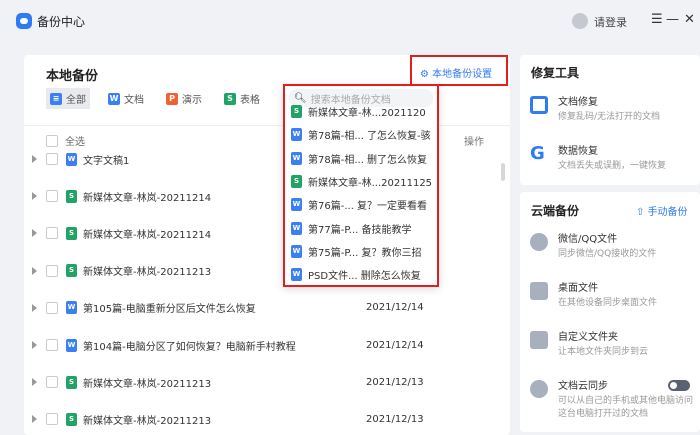  What do you see at coordinates (368, 160) in the screenshot?
I see `file-name: 第78篇-相... 删了怎么恢复` at bounding box center [368, 160].